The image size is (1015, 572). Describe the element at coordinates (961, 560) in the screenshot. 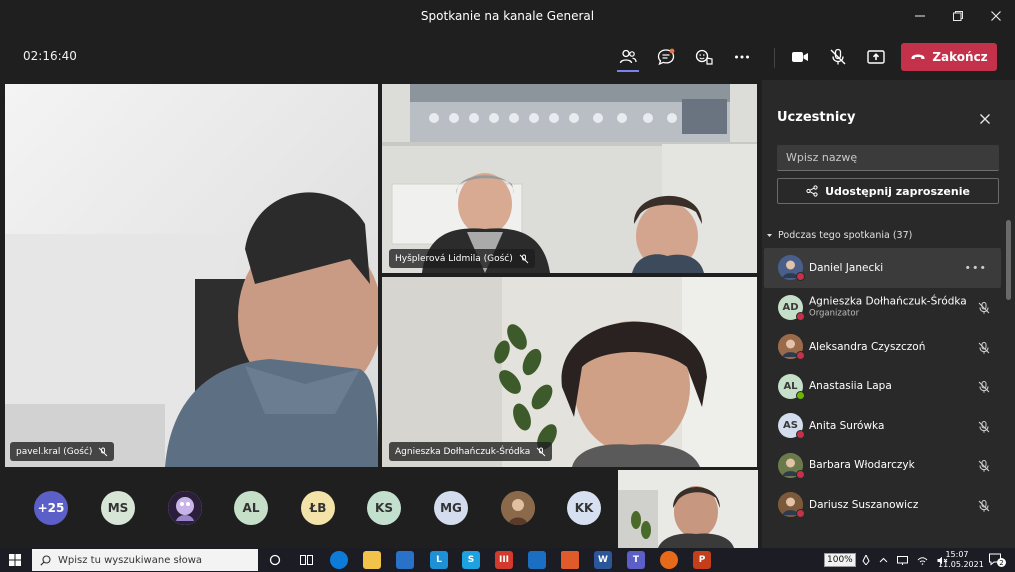

I see `system-clock: 15:07 11.05.2021` at that location.